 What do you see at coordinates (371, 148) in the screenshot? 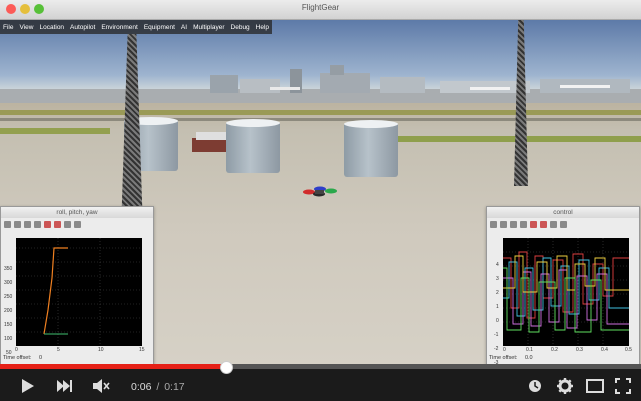
I see `storage-tank-right` at bounding box center [371, 148].